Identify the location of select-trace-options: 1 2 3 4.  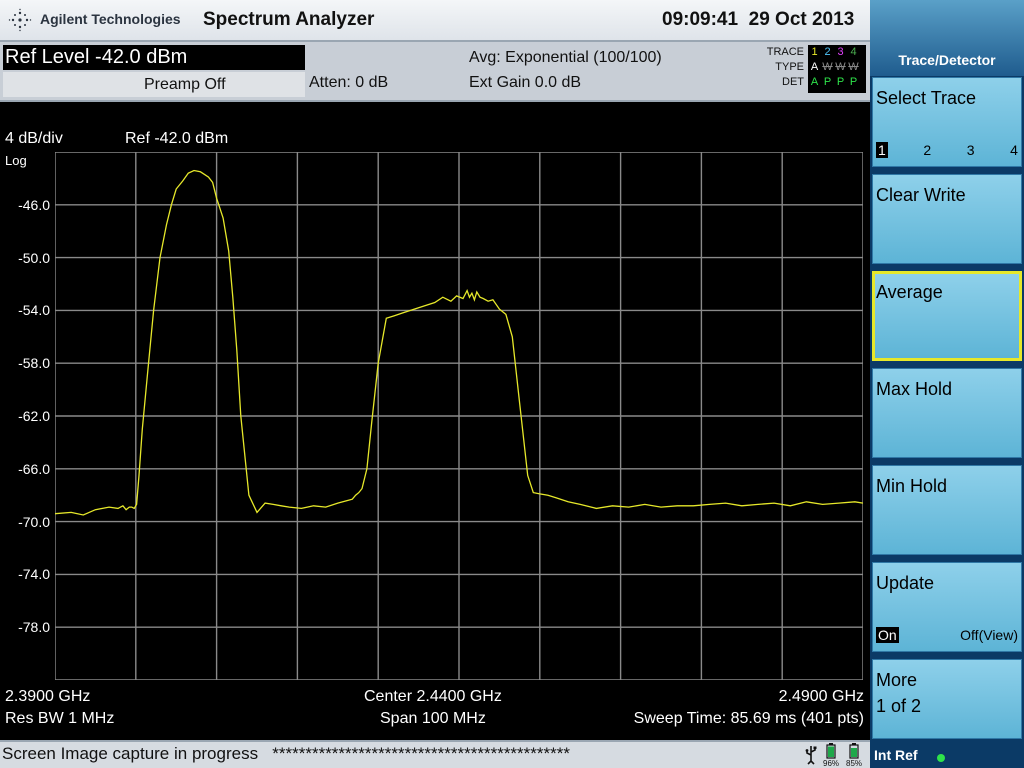
(947, 150).